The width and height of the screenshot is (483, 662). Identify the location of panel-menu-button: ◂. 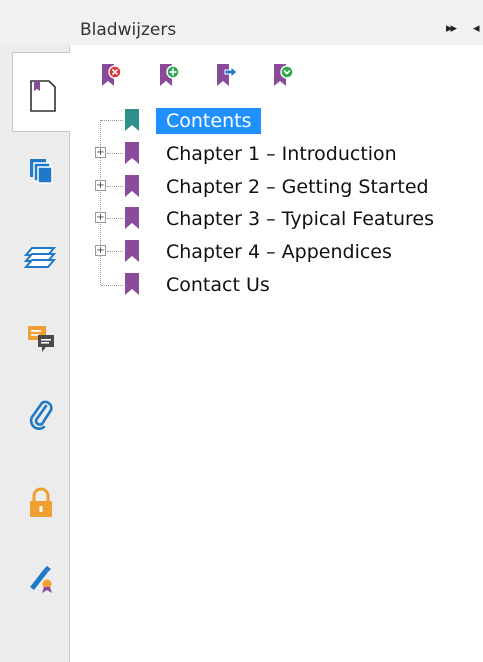
(476, 28).